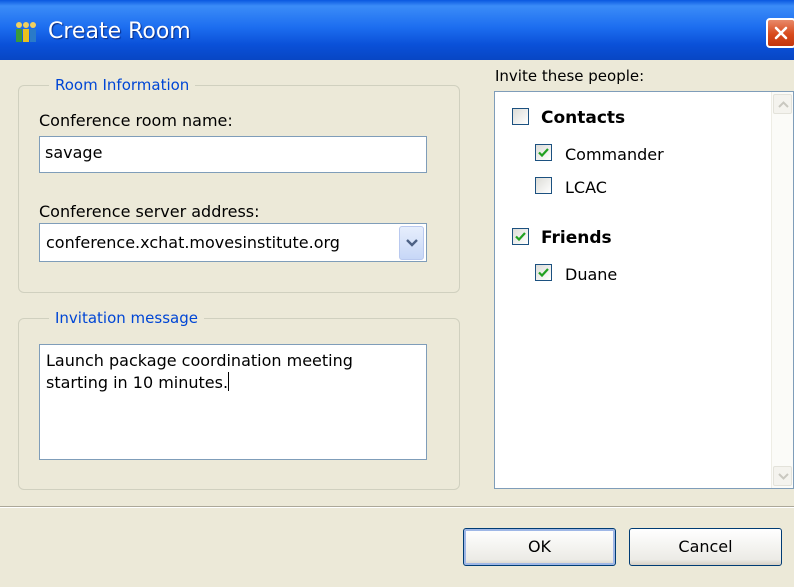 The image size is (794, 587). What do you see at coordinates (199, 360) in the screenshot?
I see `invitation-line-1: Launch package coordination meeting` at bounding box center [199, 360].